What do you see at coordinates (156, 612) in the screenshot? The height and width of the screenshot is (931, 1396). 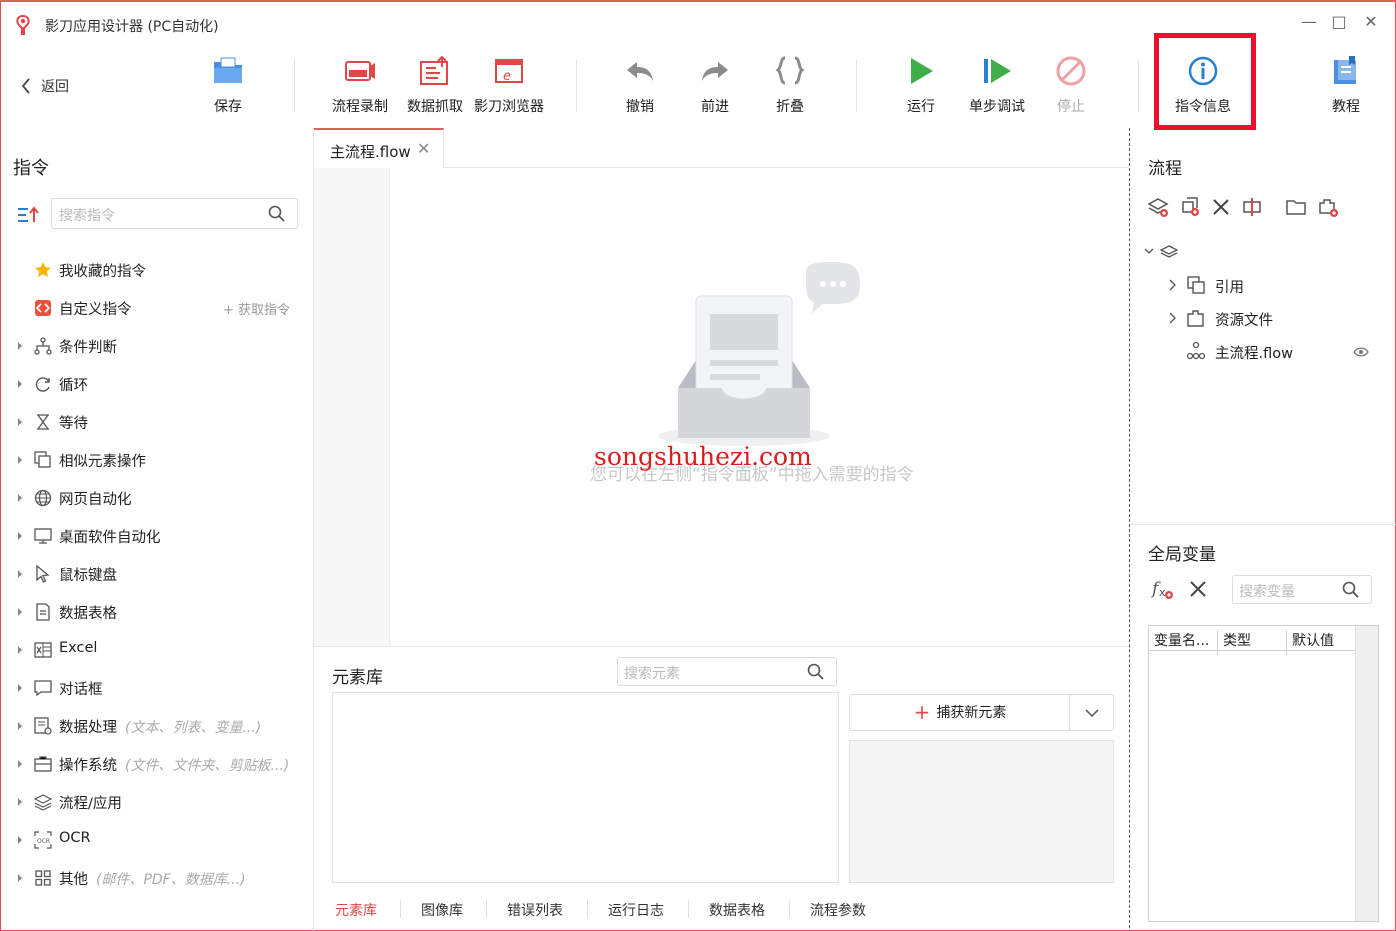 I see `command-category: 数据表格` at bounding box center [156, 612].